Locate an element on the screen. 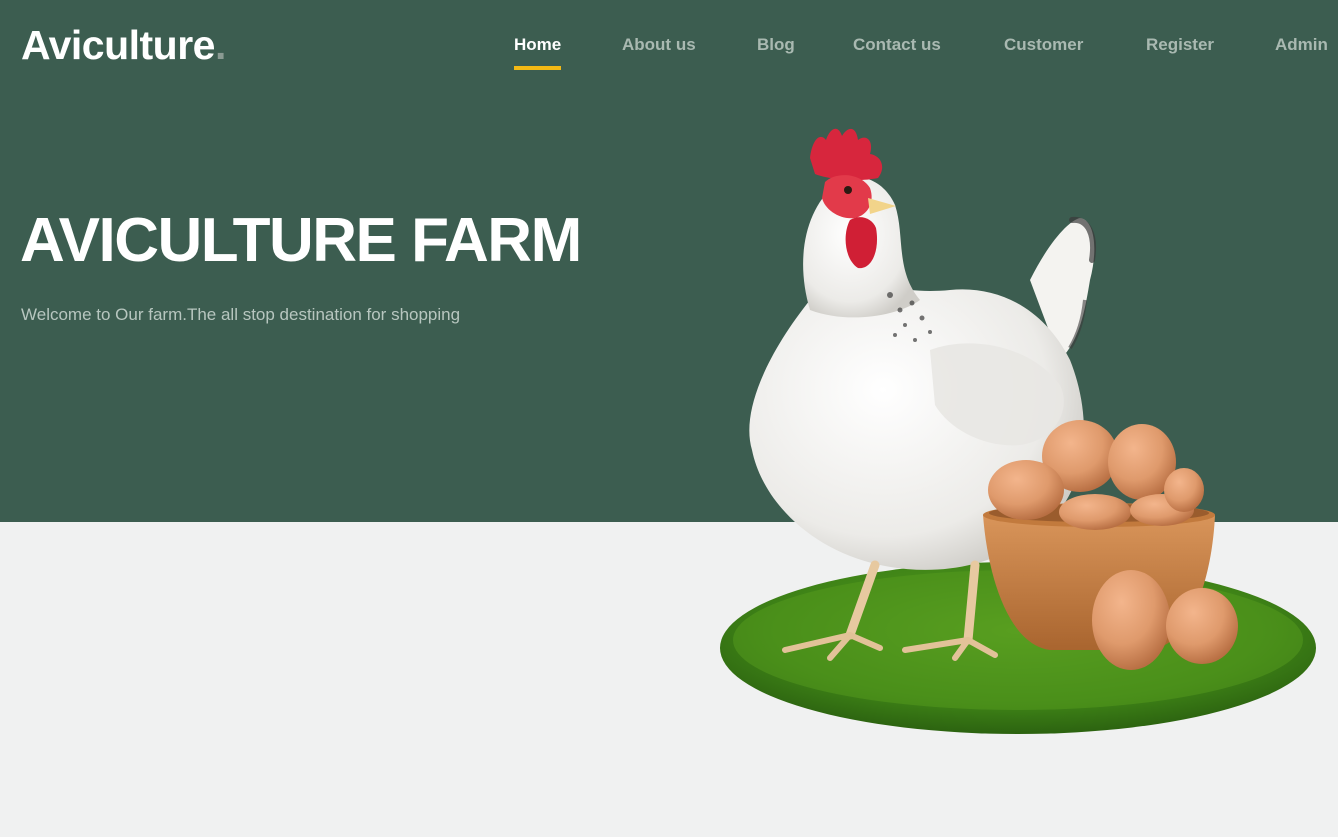 Image resolution: width=1338 pixels, height=837 pixels. nav-item-blog: Blog is located at coordinates (776, 45).